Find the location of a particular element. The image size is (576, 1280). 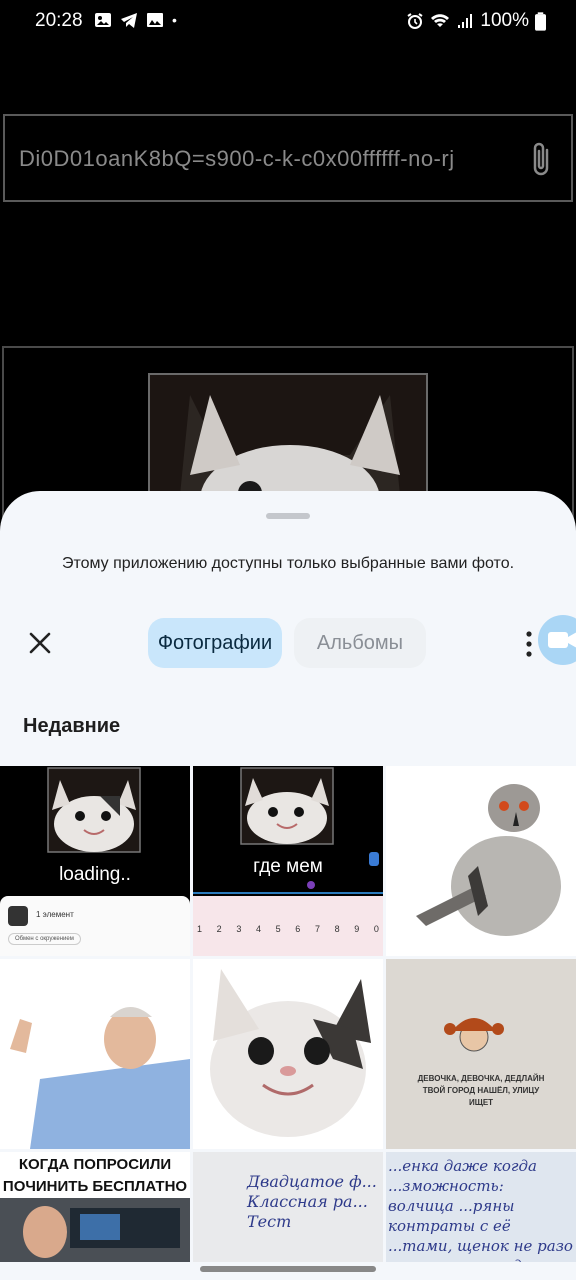

status-time: 20:28 is located at coordinates (59, 20).